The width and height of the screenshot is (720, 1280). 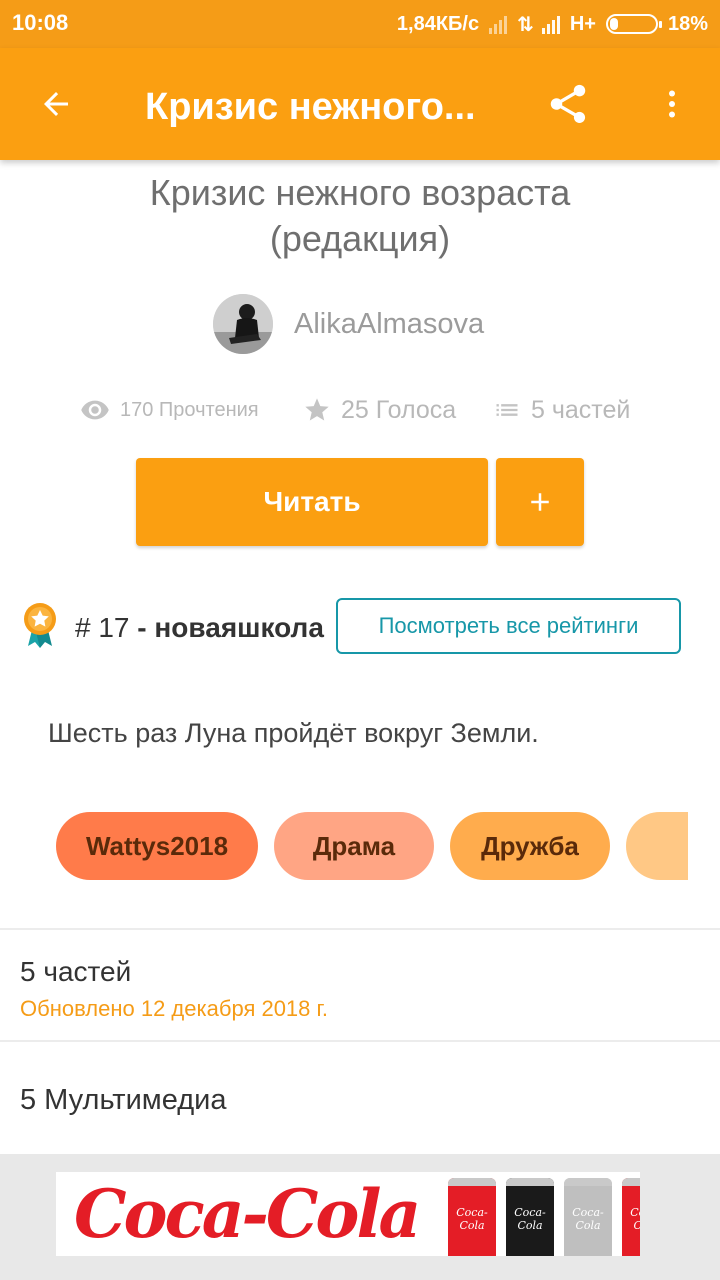 What do you see at coordinates (174, 1008) in the screenshot?
I see `parts-updated-date: Обновлено 12 декабря 2018 г.` at bounding box center [174, 1008].